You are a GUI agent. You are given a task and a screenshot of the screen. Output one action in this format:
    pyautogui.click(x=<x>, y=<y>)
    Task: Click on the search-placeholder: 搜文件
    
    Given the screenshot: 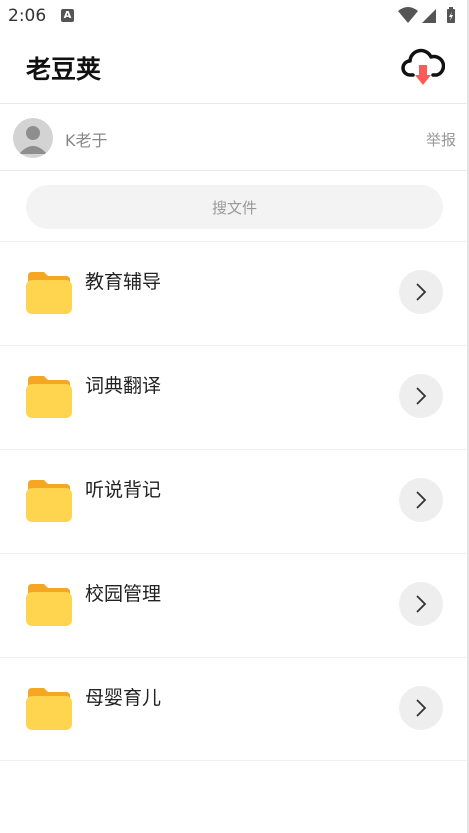 What is the action you would take?
    pyautogui.click(x=234, y=208)
    